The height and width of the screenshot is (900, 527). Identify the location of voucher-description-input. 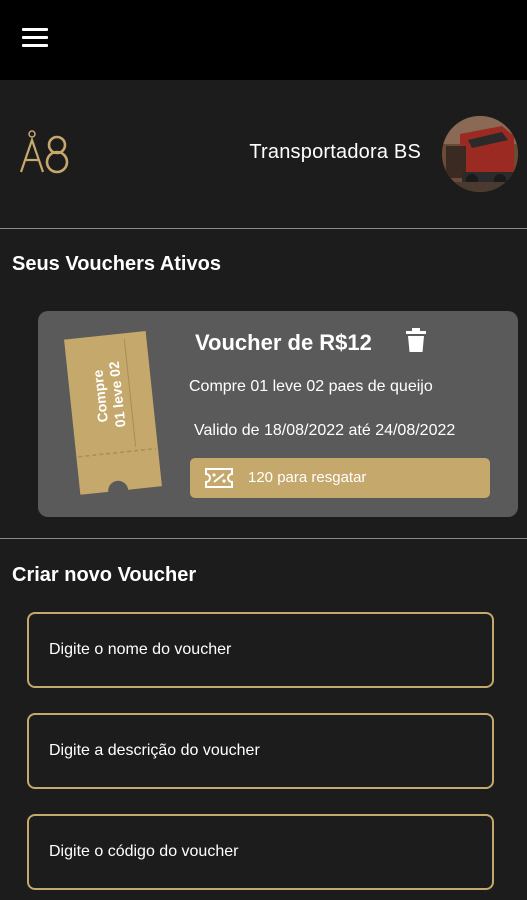
(260, 751).